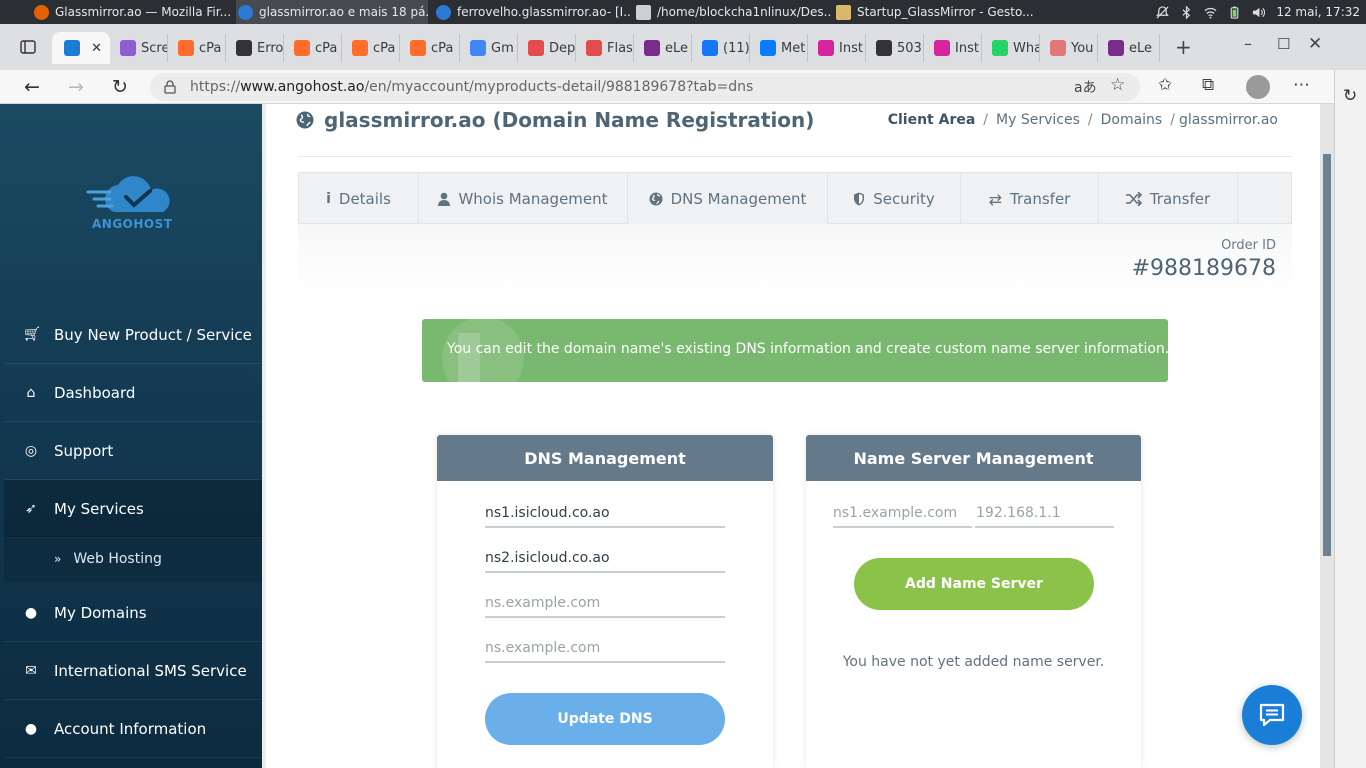 The image size is (1366, 768). I want to click on new-tab-button: +, so click(1183, 47).